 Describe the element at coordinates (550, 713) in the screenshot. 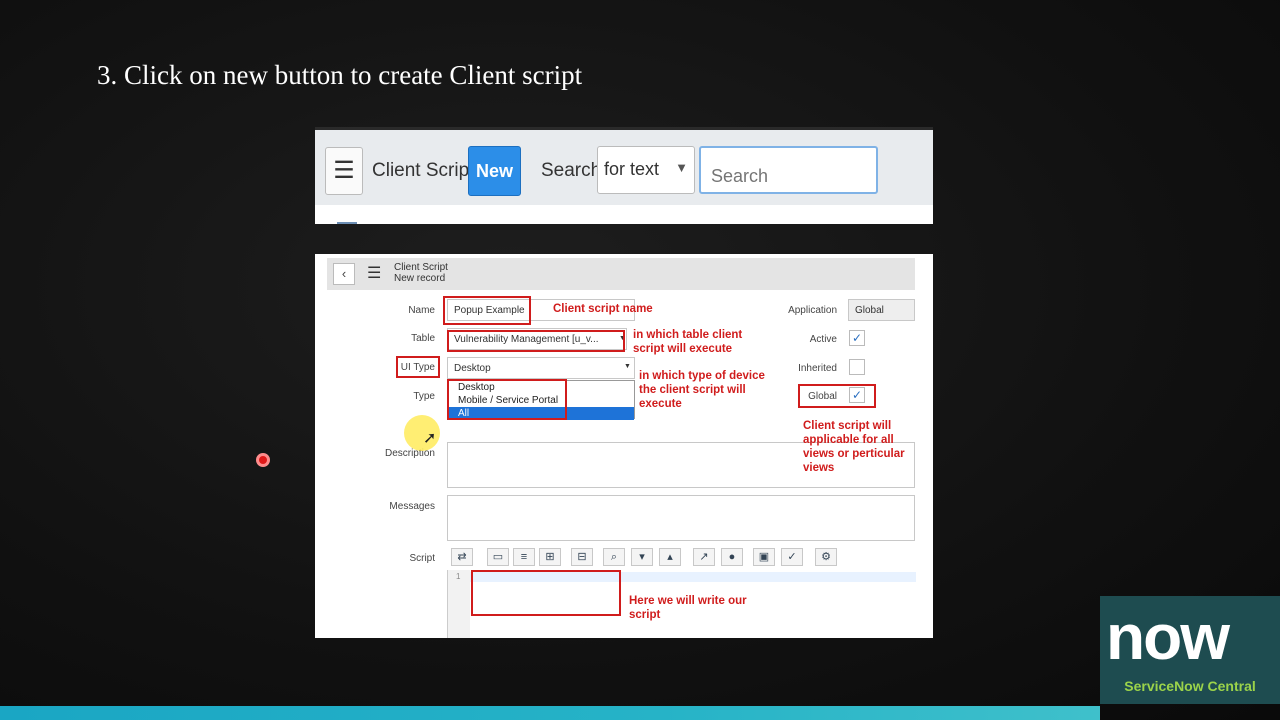

I see `slide-footer-bar` at that location.